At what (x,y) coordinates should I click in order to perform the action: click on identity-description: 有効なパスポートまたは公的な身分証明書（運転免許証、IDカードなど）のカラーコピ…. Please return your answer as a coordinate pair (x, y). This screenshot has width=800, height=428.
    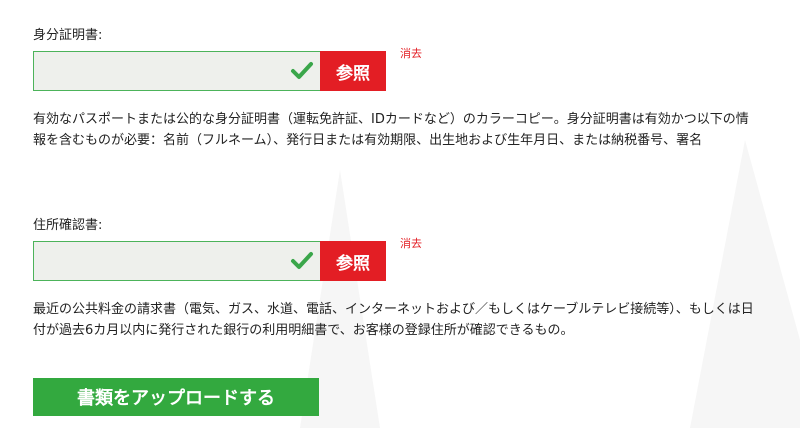
    Looking at the image, I should click on (391, 130).